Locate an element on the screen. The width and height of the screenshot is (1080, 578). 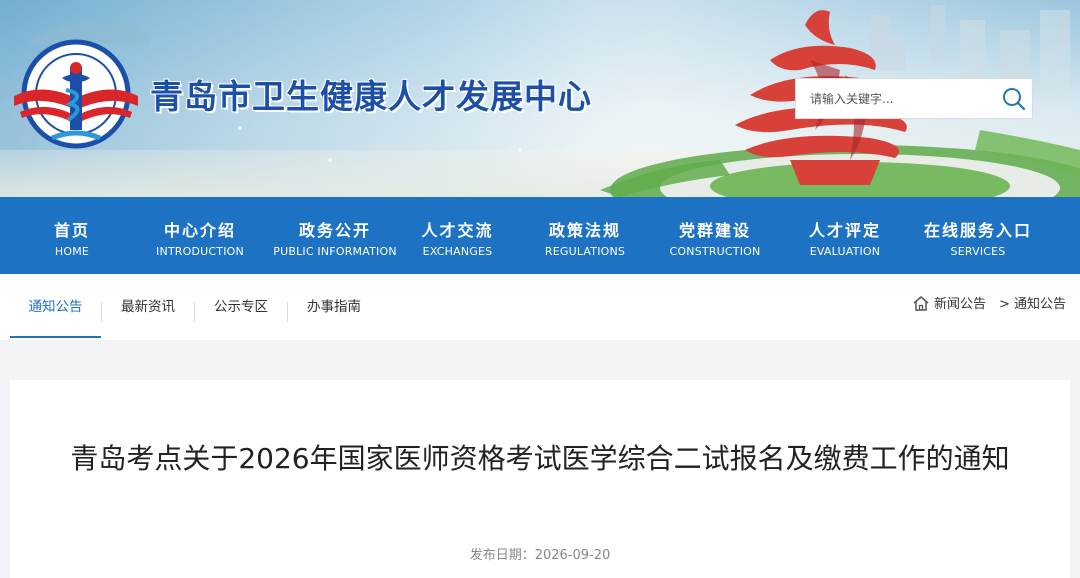
breadcrumb-item-news: 新闻公告 is located at coordinates (960, 303).